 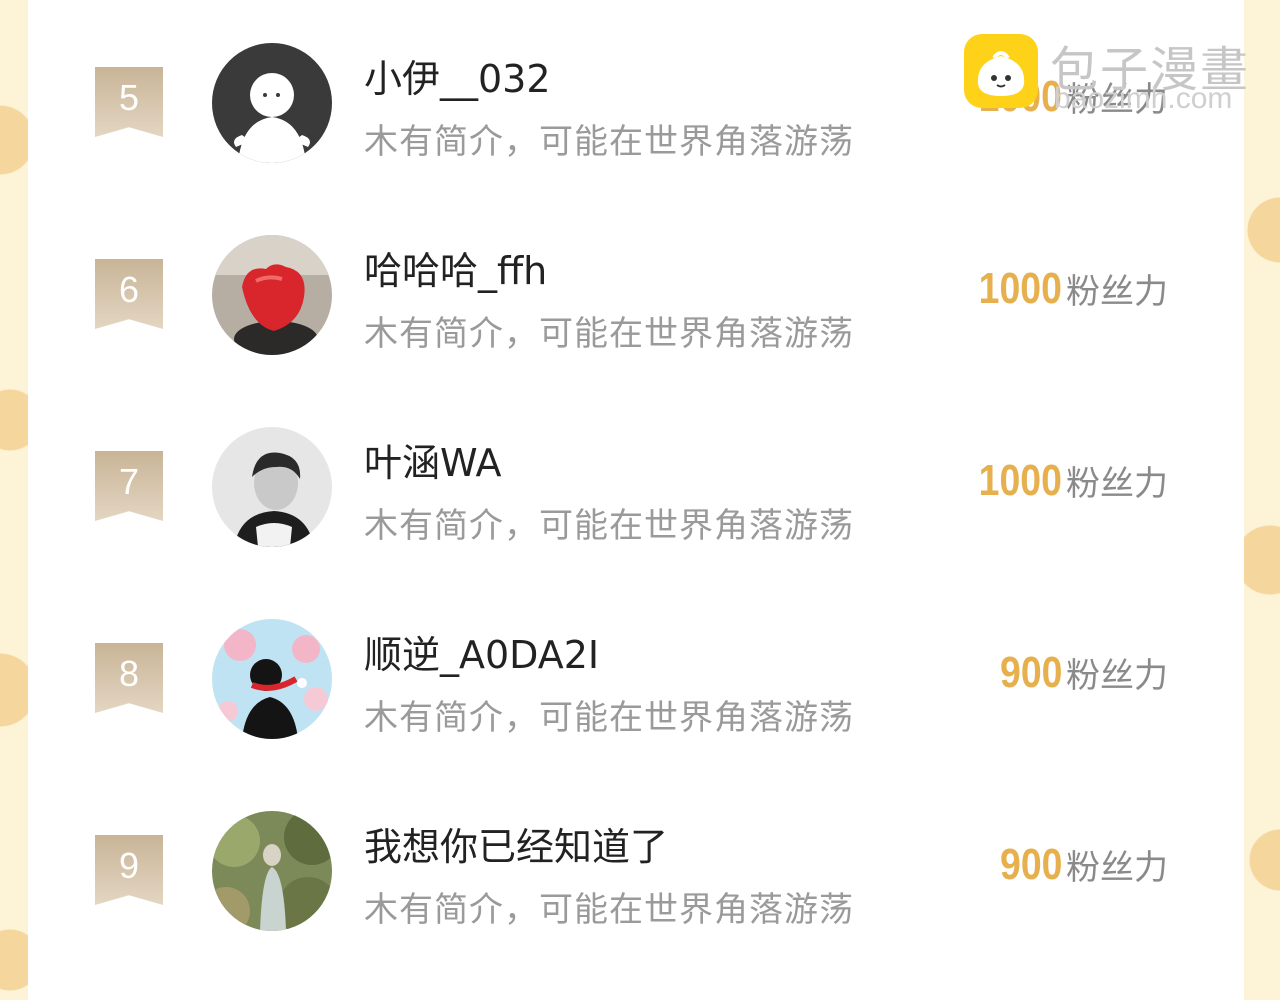 I want to click on anime-illustration-avatar-icon, so click(x=272, y=679).